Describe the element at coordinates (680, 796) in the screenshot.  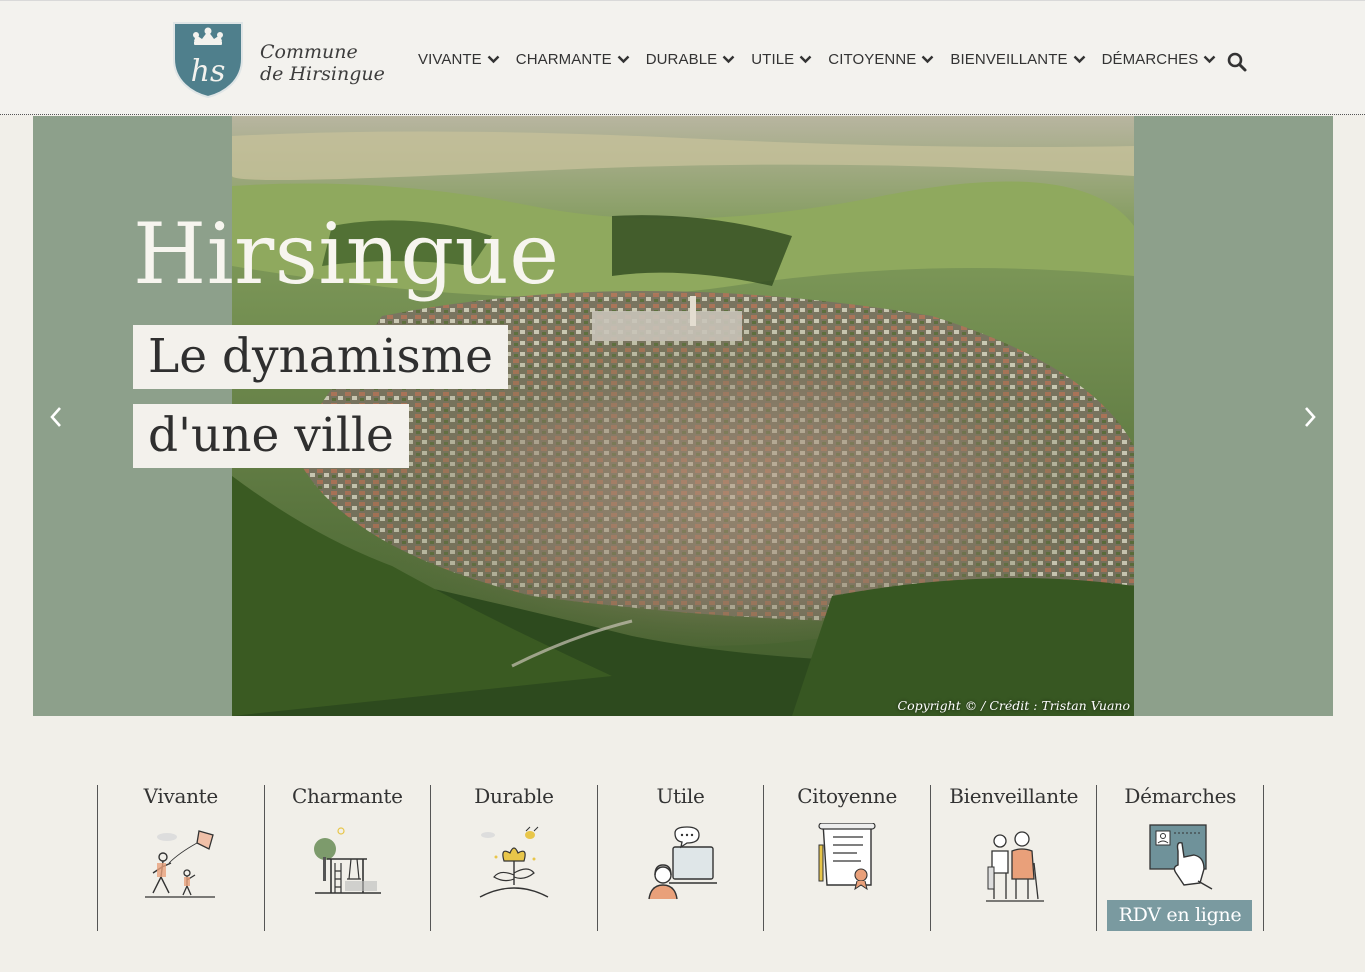
I see `category-label: Utile` at that location.